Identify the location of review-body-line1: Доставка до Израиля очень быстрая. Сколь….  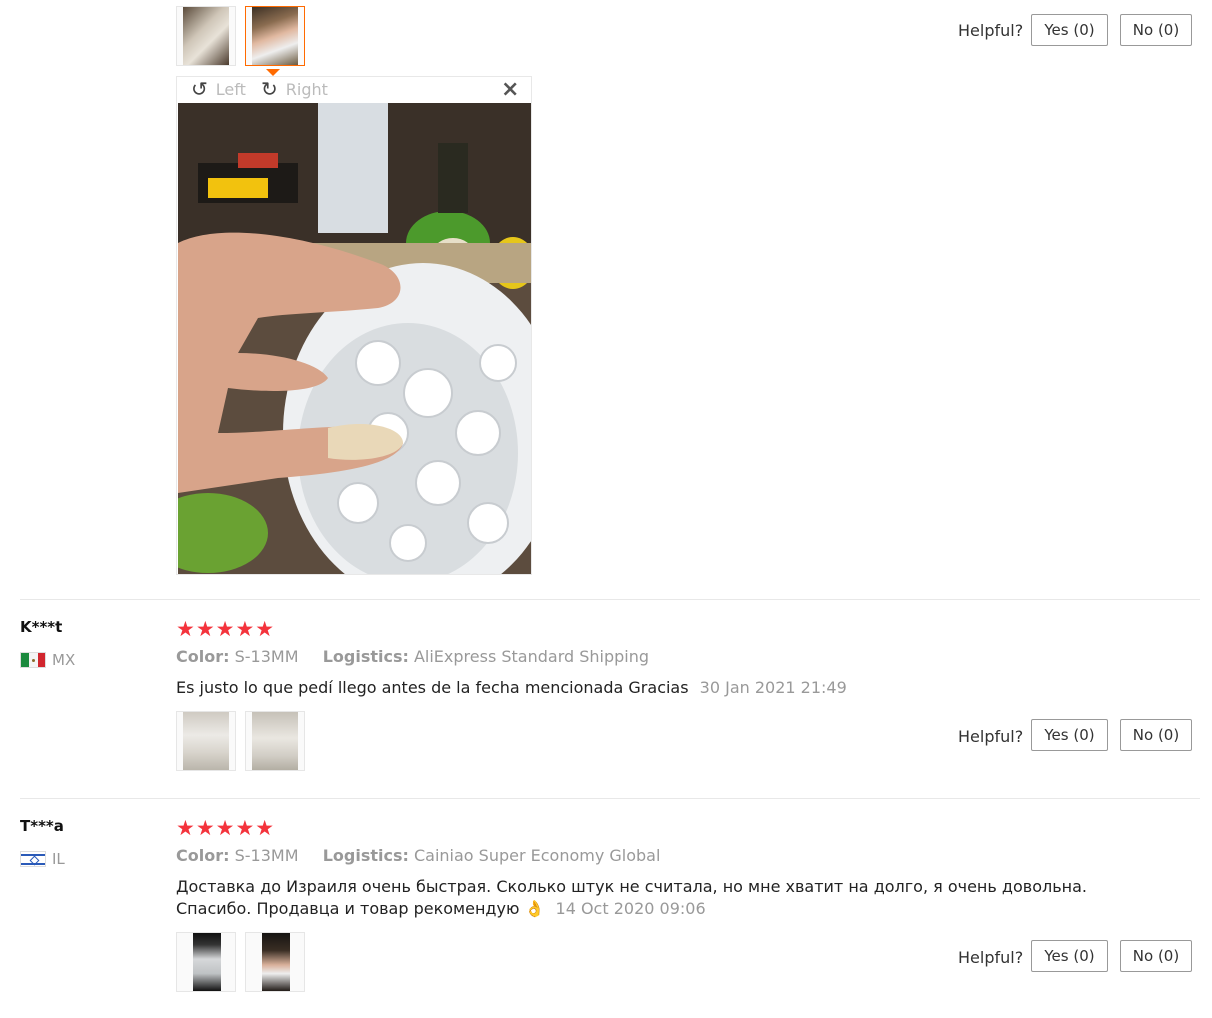
(631, 886).